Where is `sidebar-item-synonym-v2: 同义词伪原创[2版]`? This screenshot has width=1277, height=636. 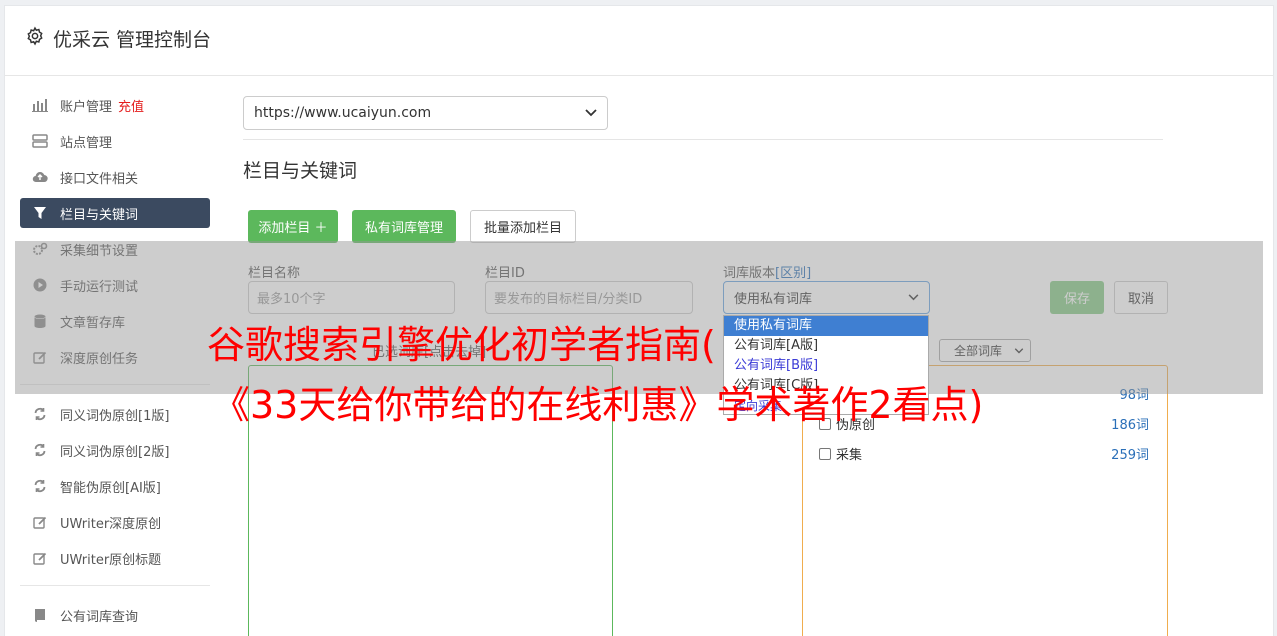 sidebar-item-synonym-v2: 同义词伪原创[2版] is located at coordinates (115, 450).